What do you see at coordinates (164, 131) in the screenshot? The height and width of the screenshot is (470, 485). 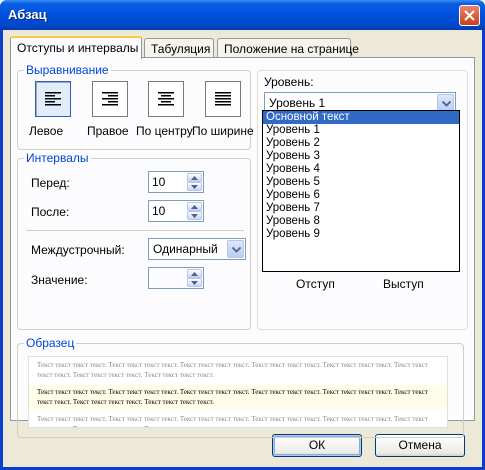 I see `align-center-label: По центру` at bounding box center [164, 131].